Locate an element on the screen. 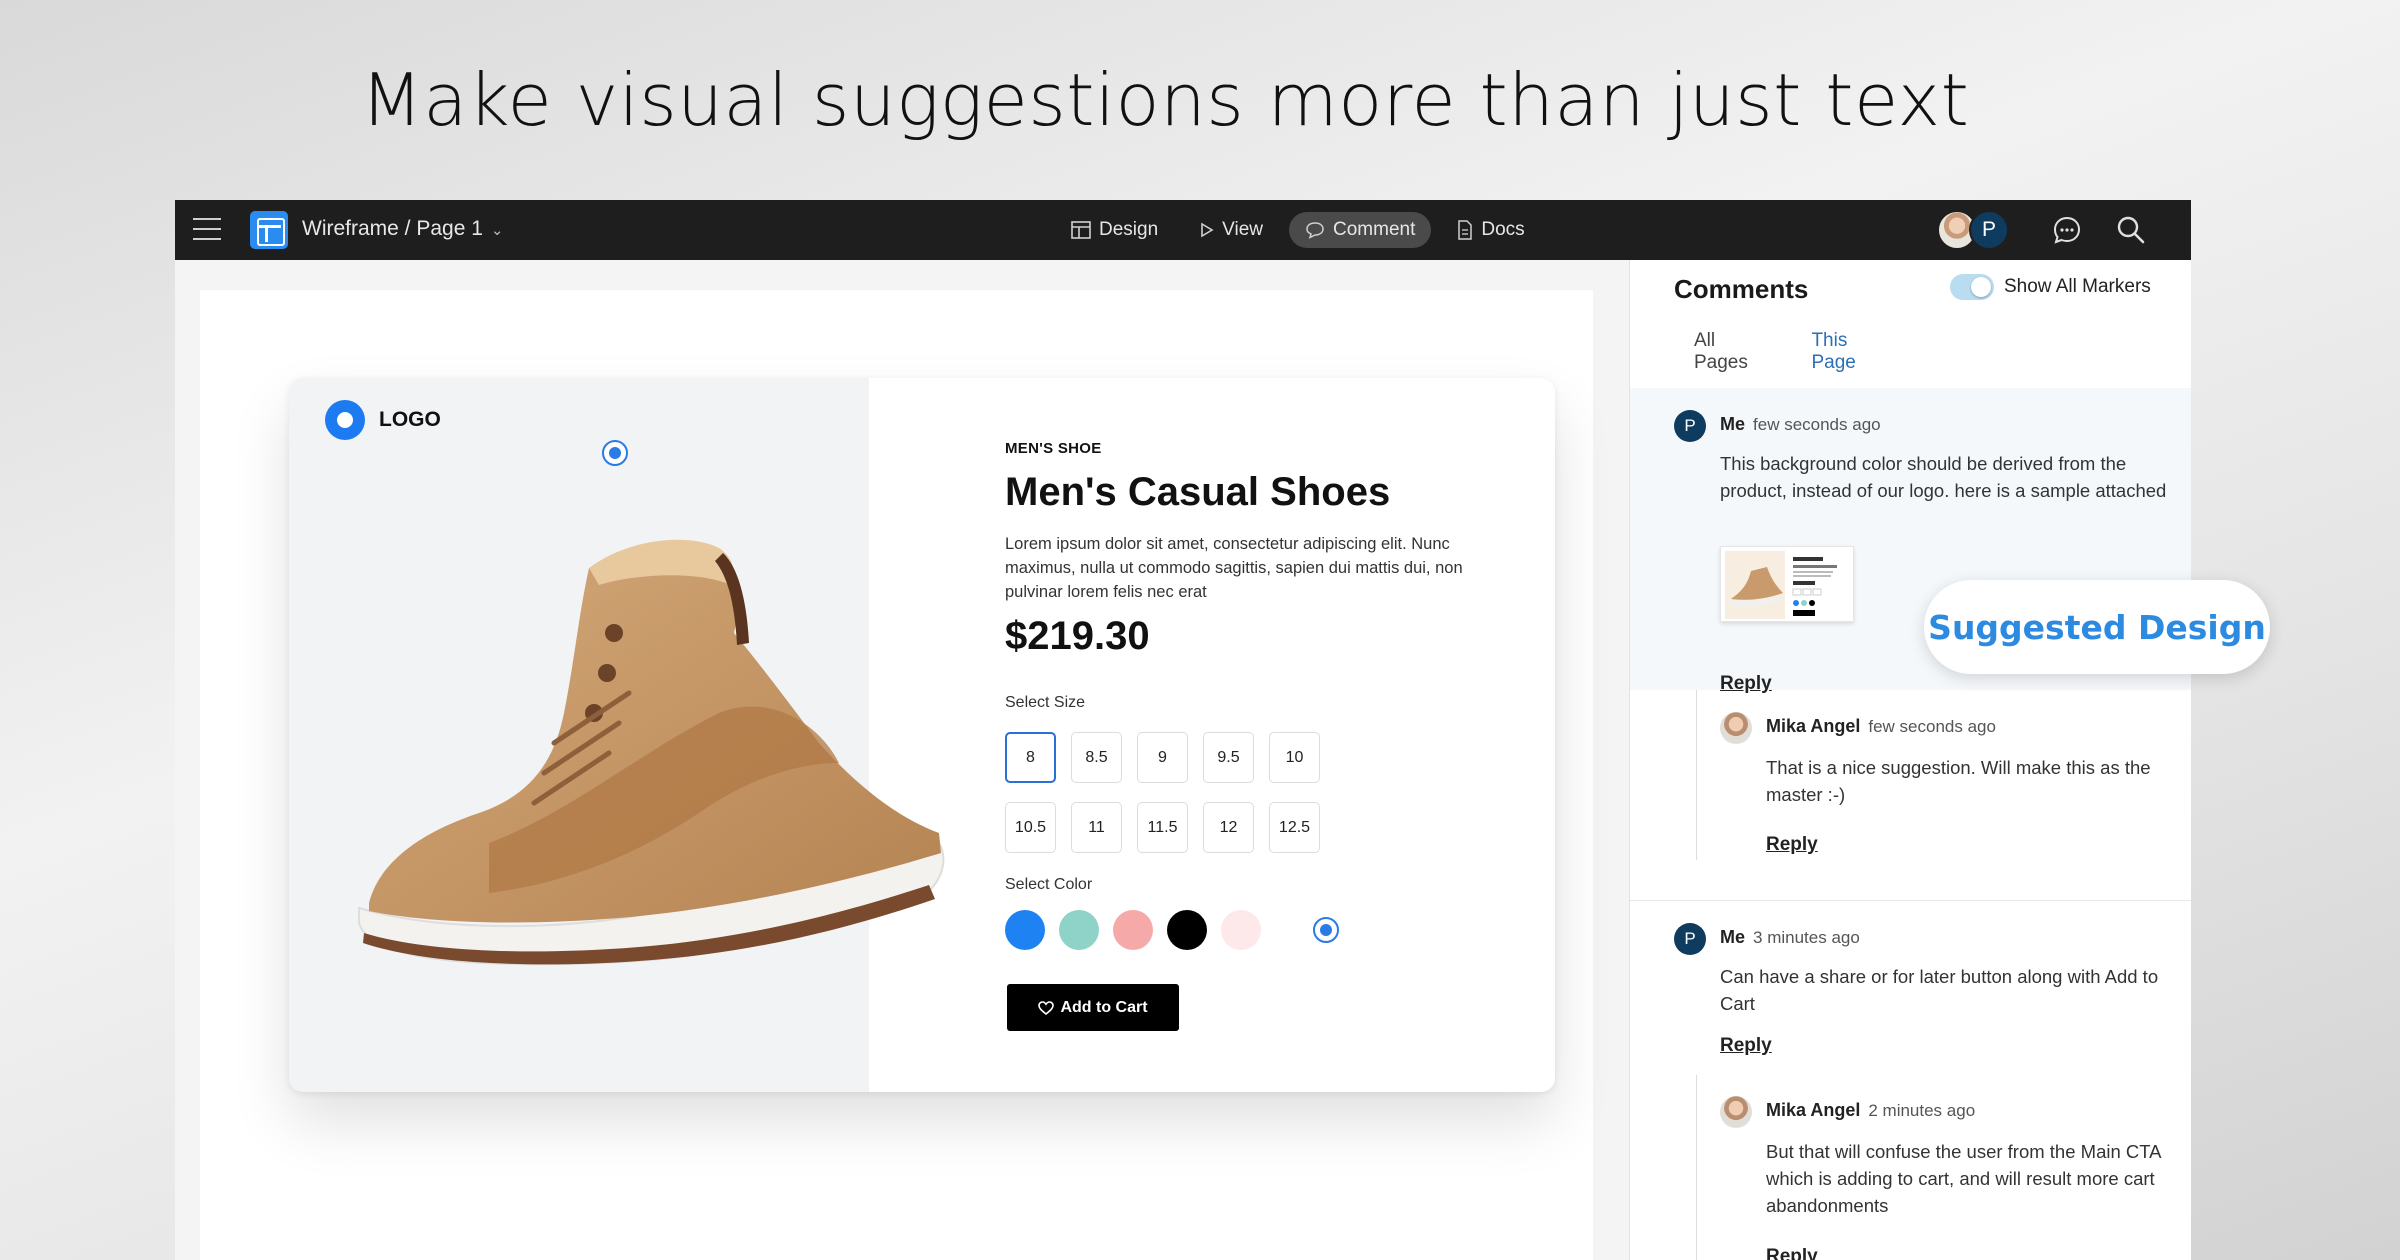  chevron-down-icon: ⌄ is located at coordinates (497, 230).